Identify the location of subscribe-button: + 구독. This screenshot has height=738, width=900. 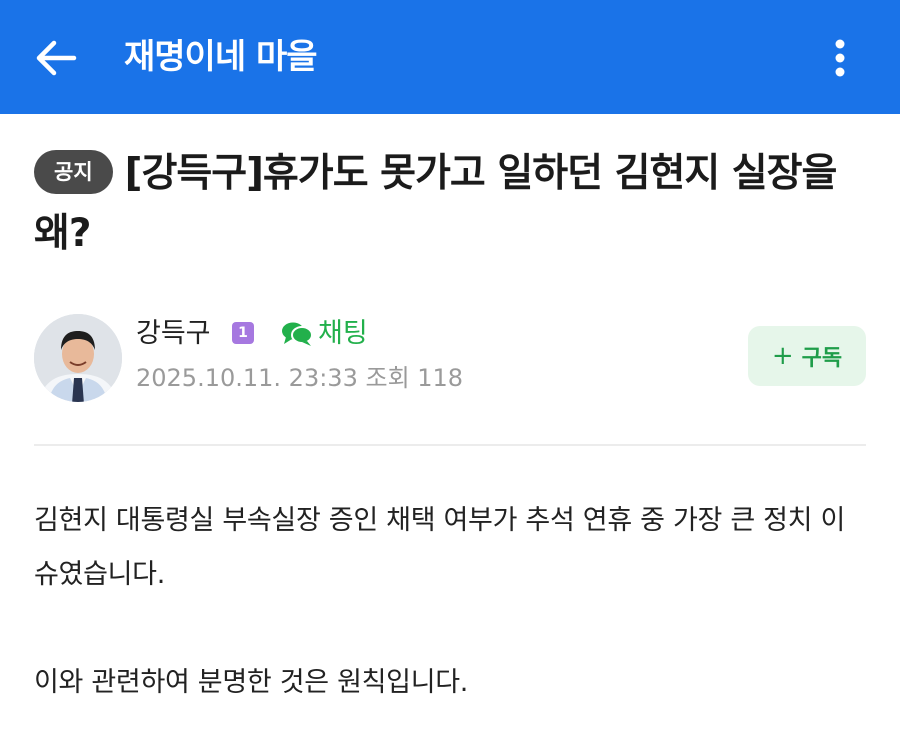
(807, 356).